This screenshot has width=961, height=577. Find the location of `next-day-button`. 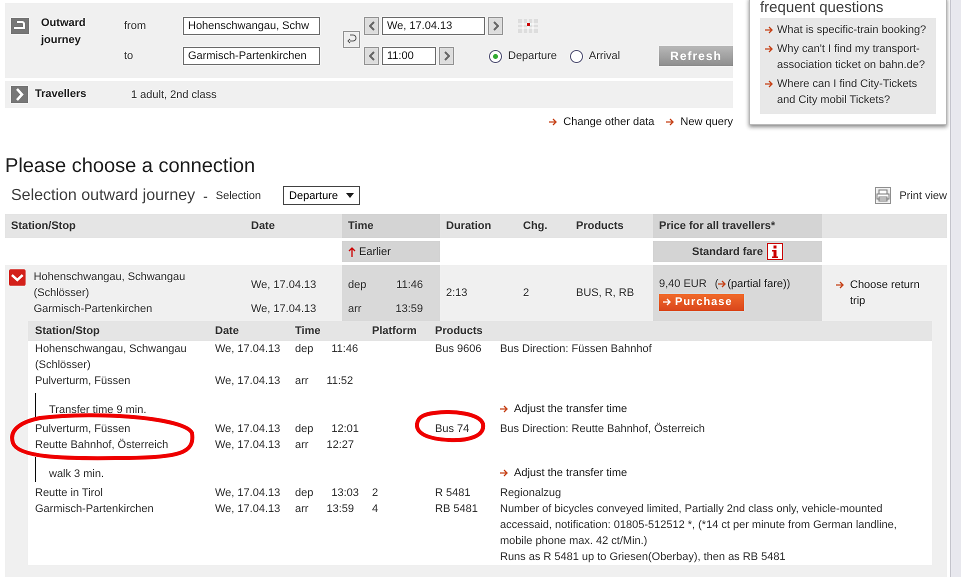

next-day-button is located at coordinates (495, 25).